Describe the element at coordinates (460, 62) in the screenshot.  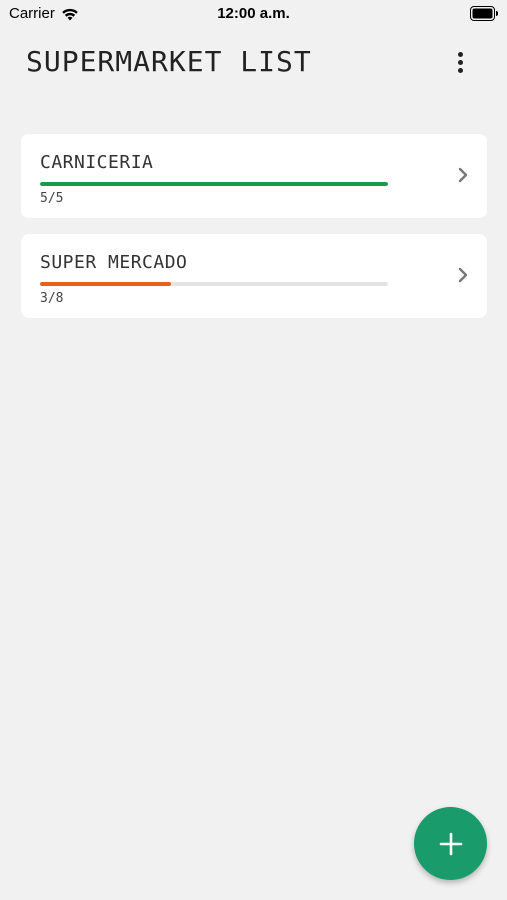
I see `more-options-button` at that location.